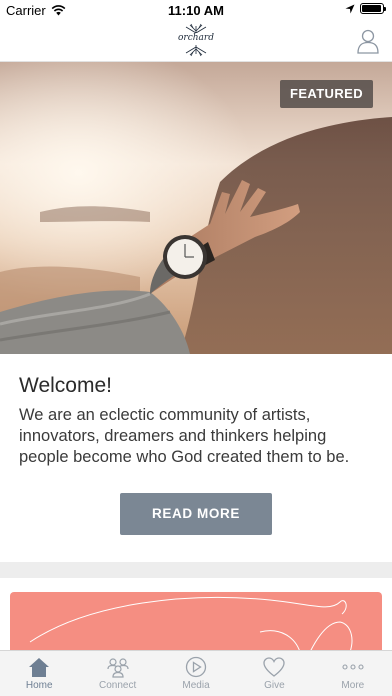 The height and width of the screenshot is (696, 392). I want to click on secondary-card, so click(196, 620).